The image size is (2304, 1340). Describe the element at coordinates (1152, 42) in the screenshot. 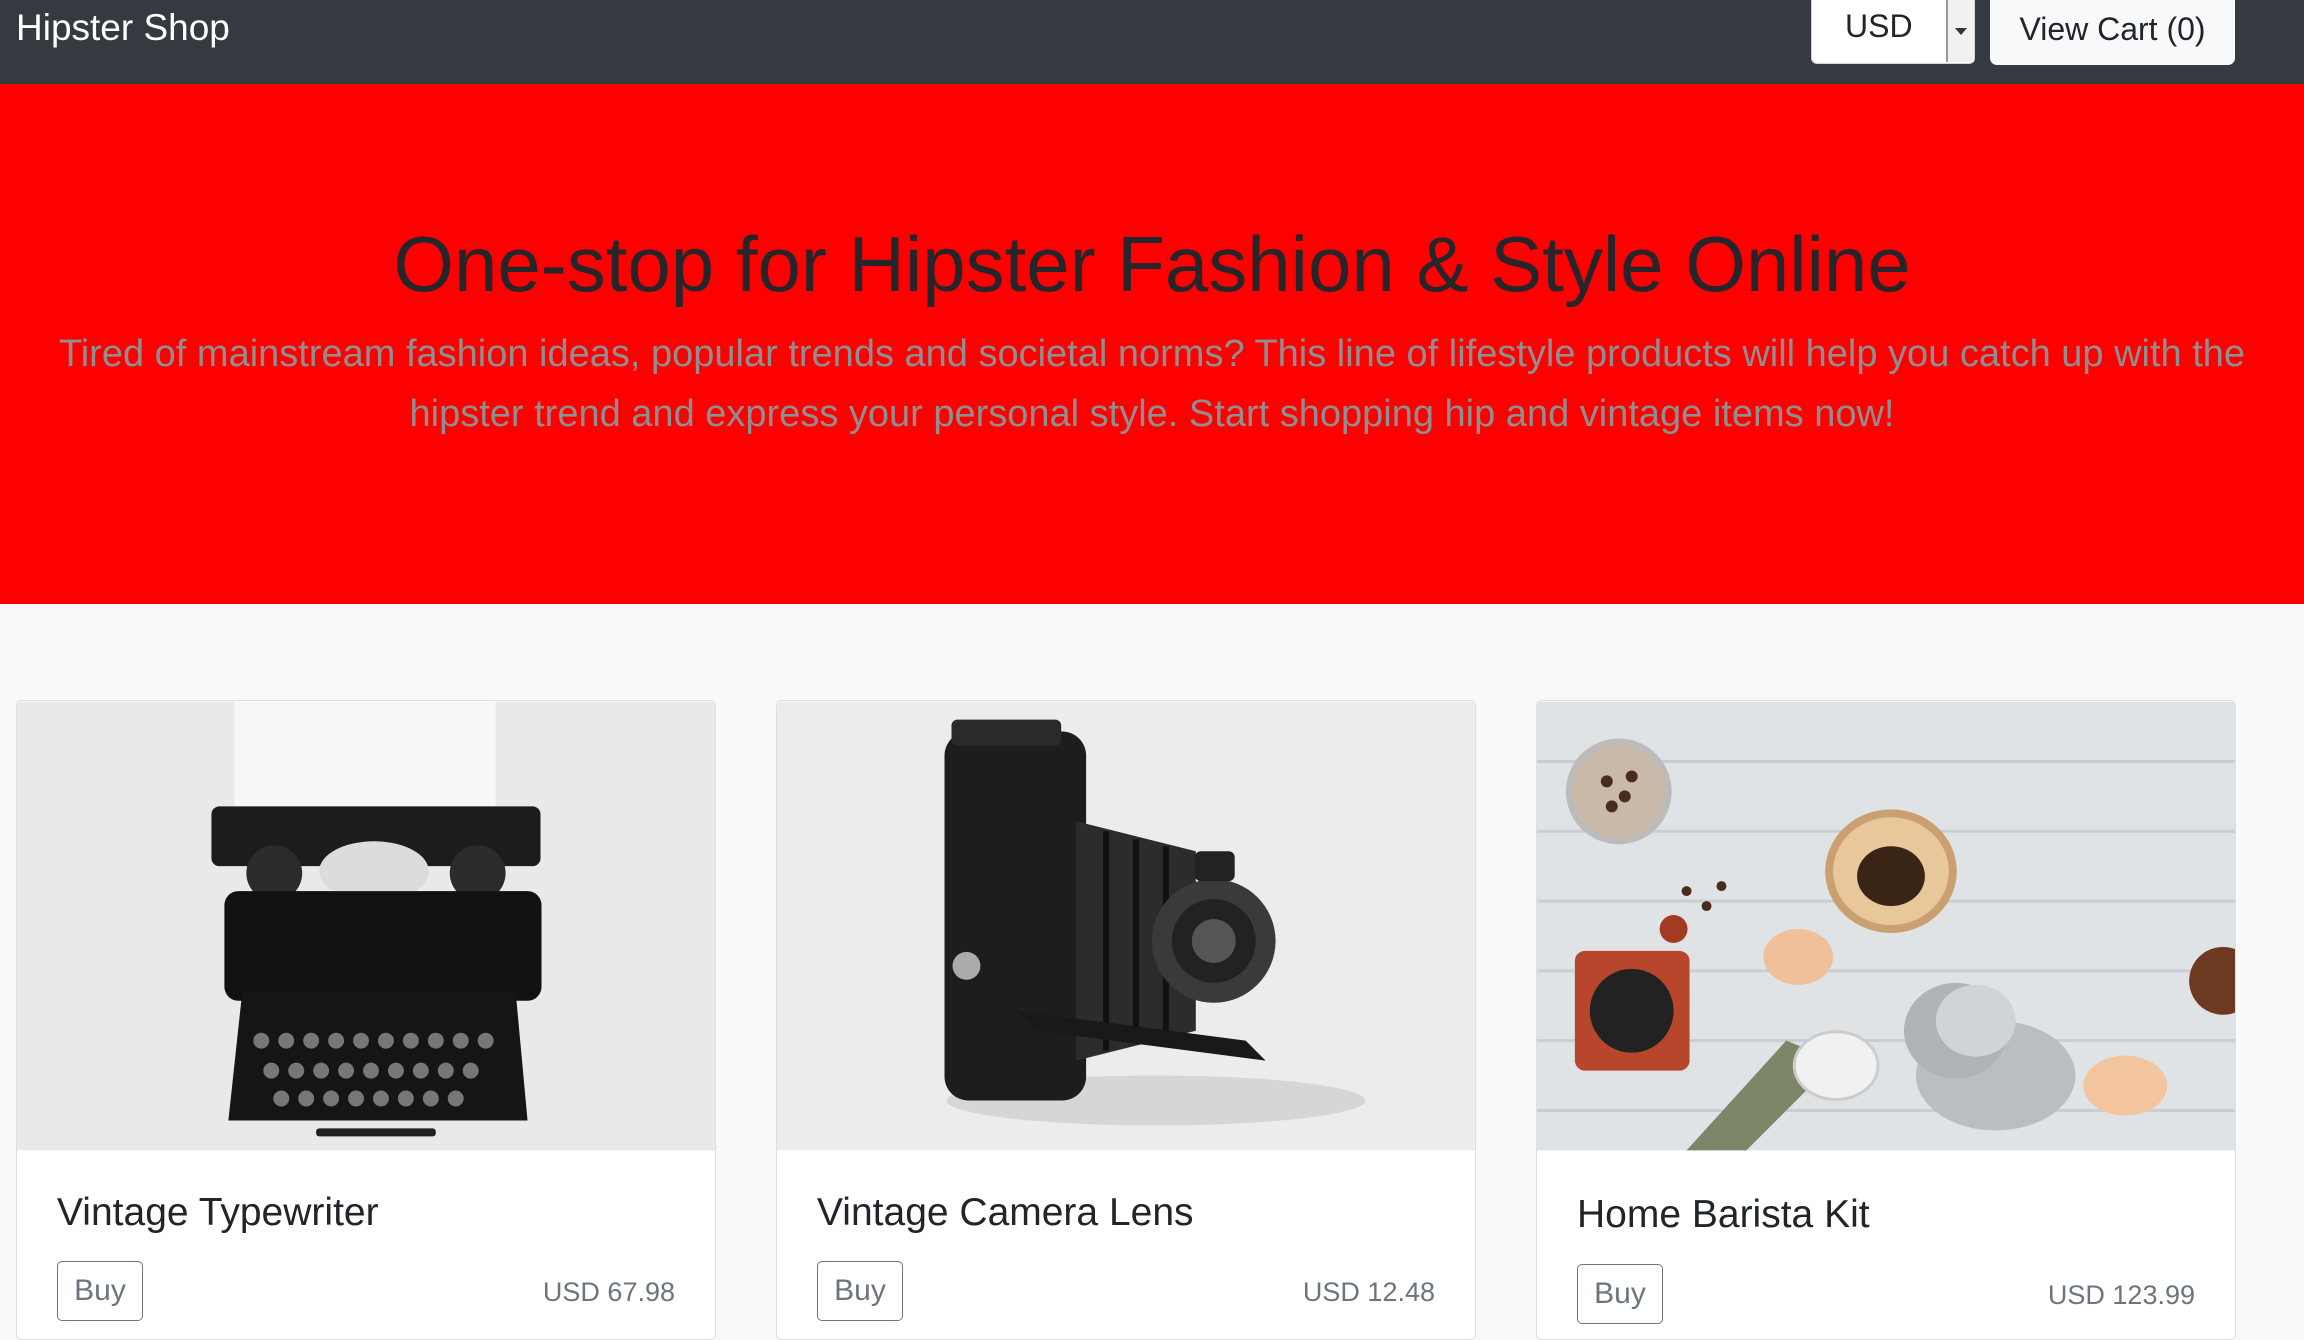

I see `top-navbar: Hipster Shop USD View Cart (0)` at that location.